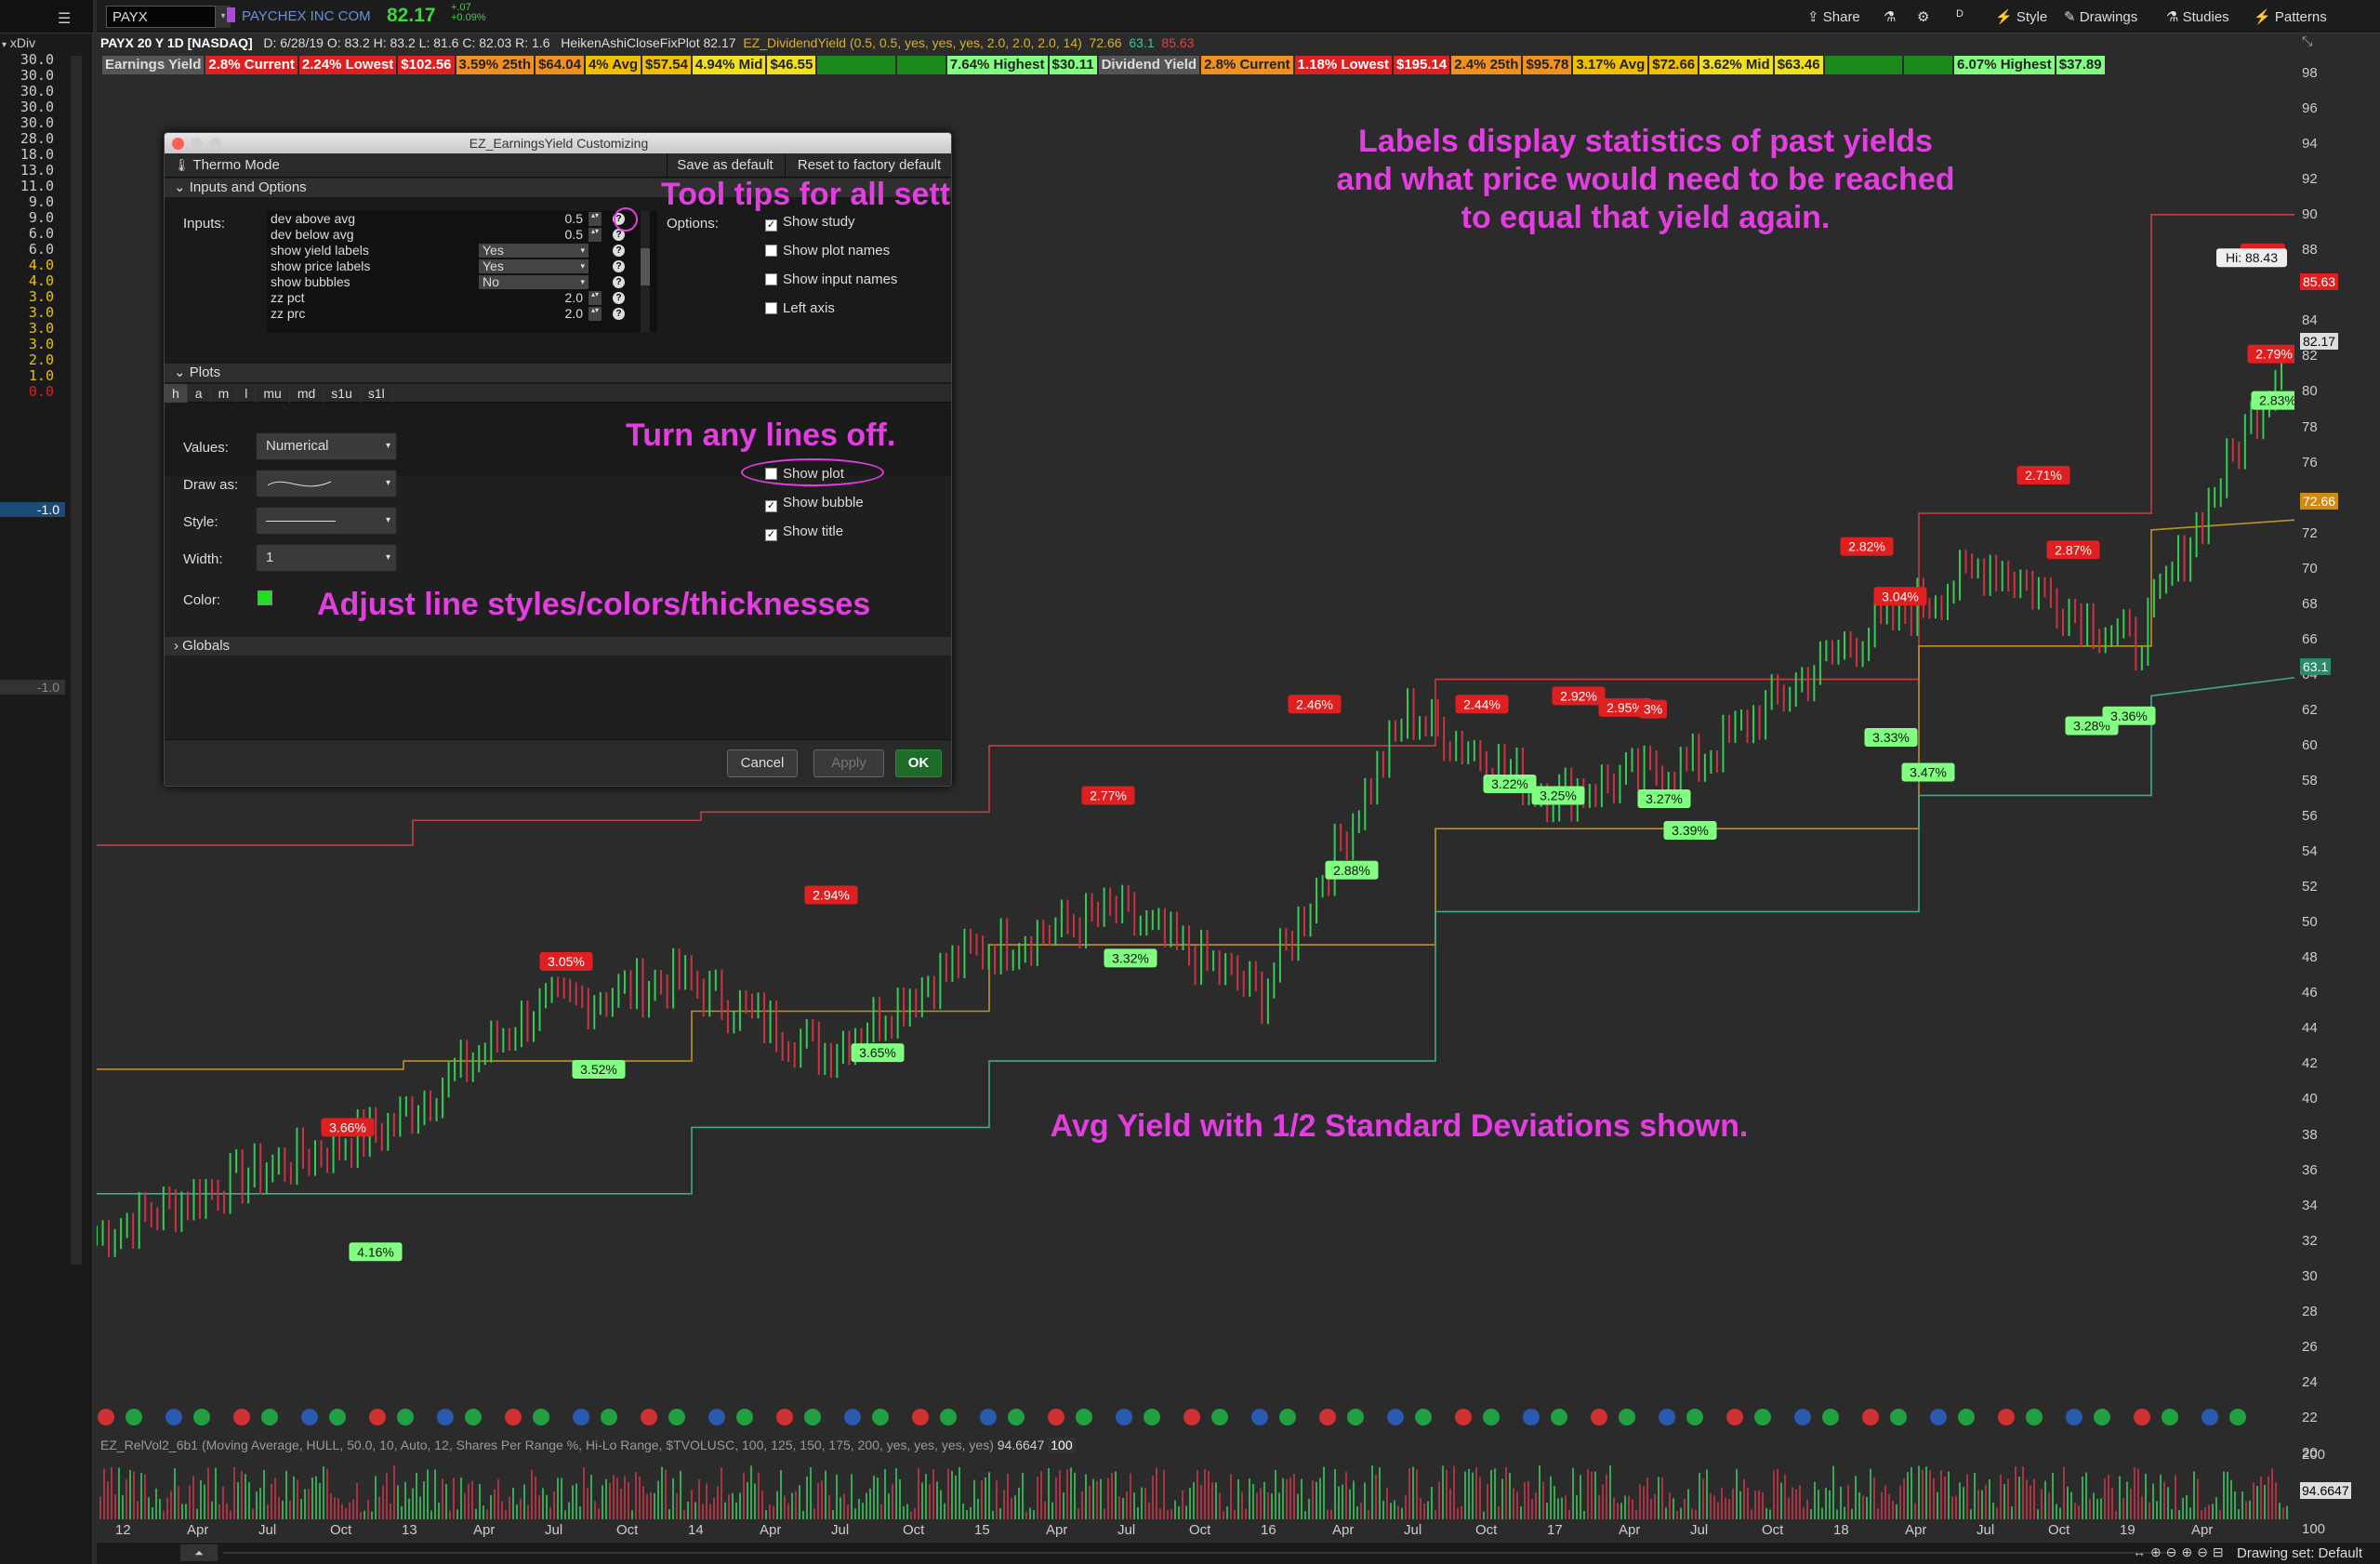 This screenshot has height=1564, width=2380. What do you see at coordinates (462, 219) in the screenshot?
I see `input-row: dev above avg 0.5 ▴▾?` at bounding box center [462, 219].